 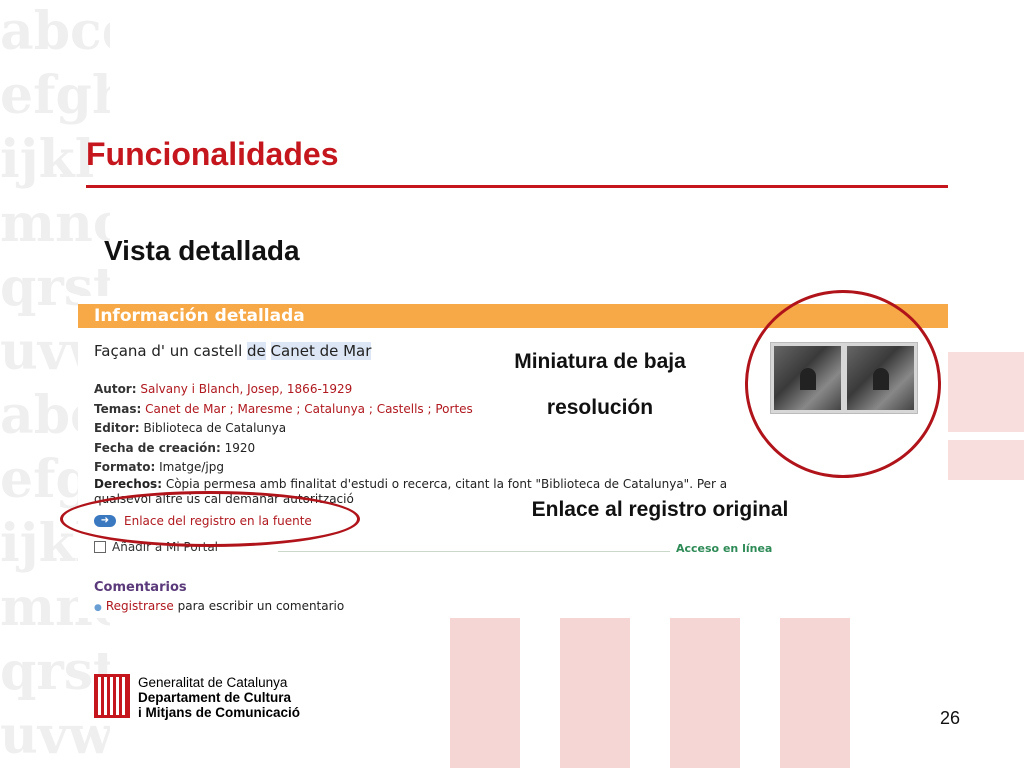 I want to click on generalitat-logo-icon, so click(x=112, y=696).